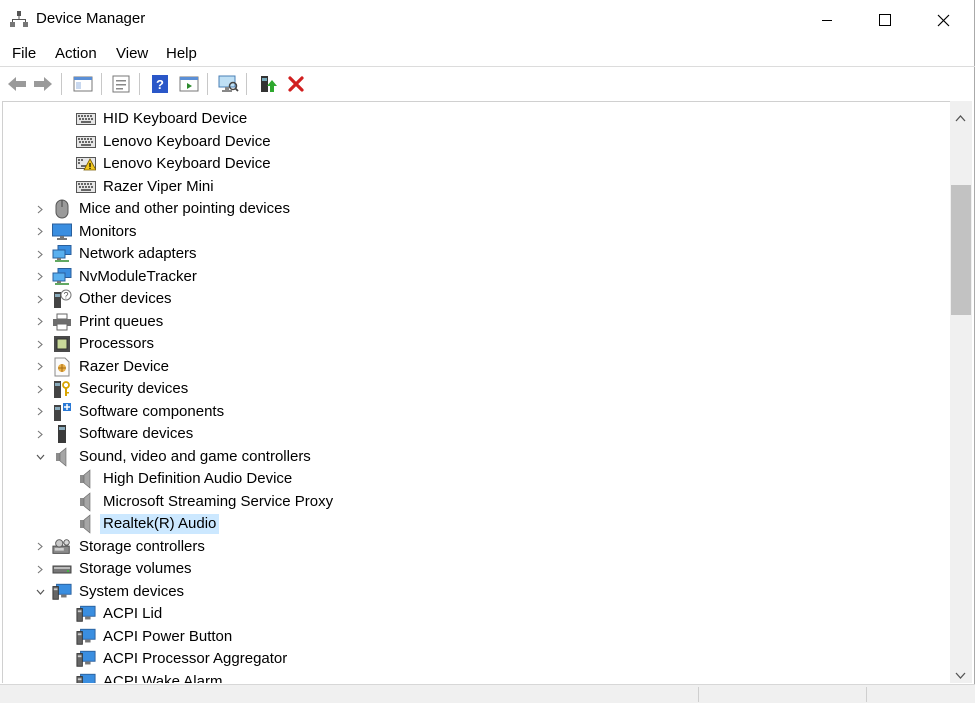 The image size is (978, 703). I want to click on menu-action: Action, so click(76, 53).